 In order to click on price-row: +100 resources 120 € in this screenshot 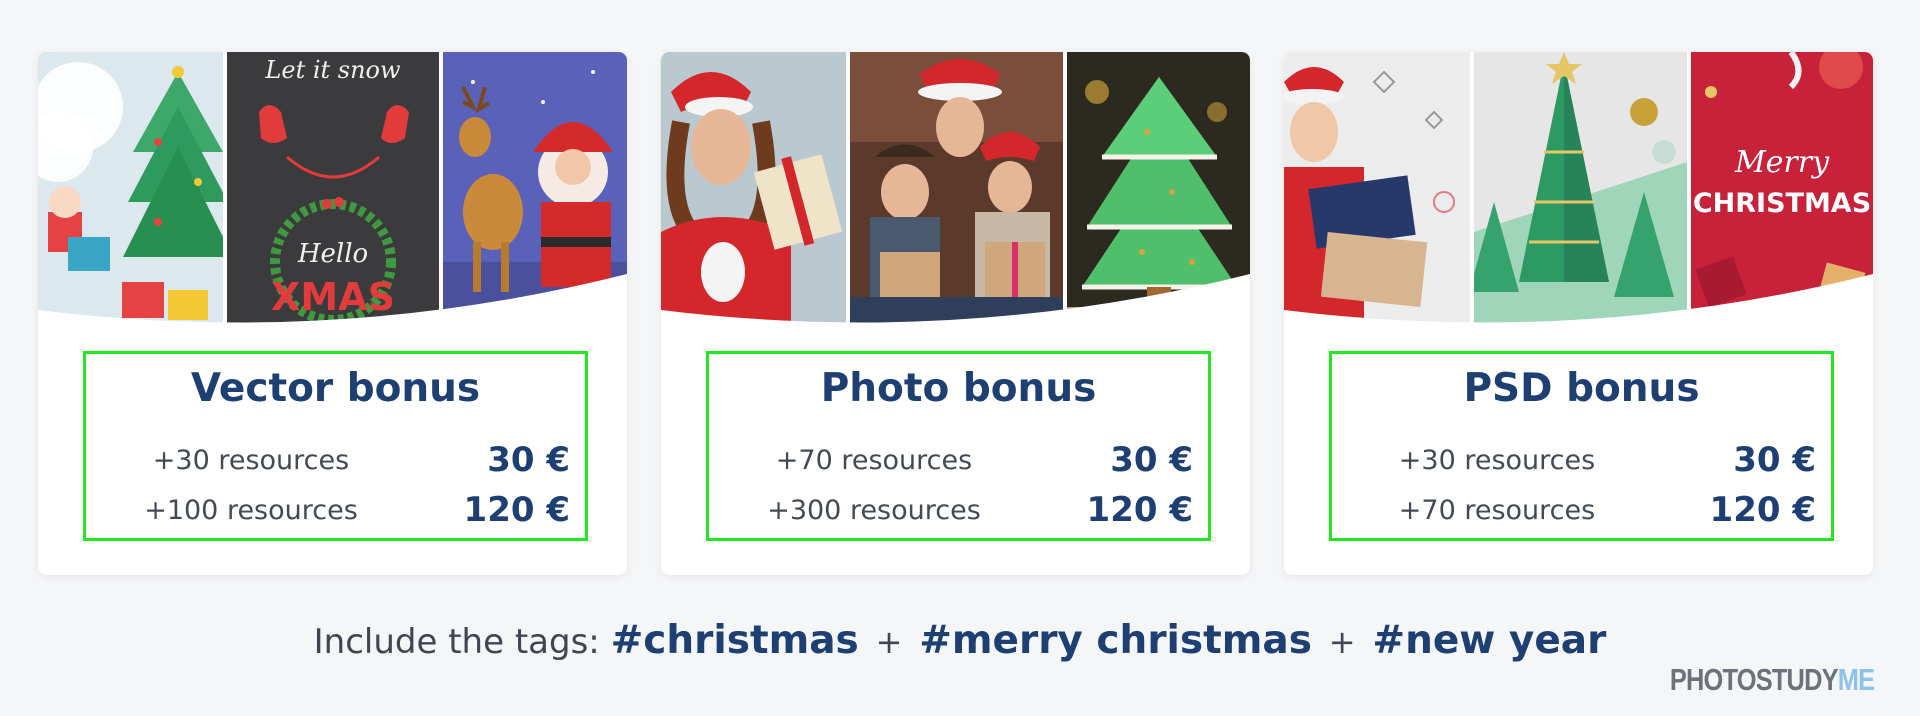, I will do `click(345, 510)`.